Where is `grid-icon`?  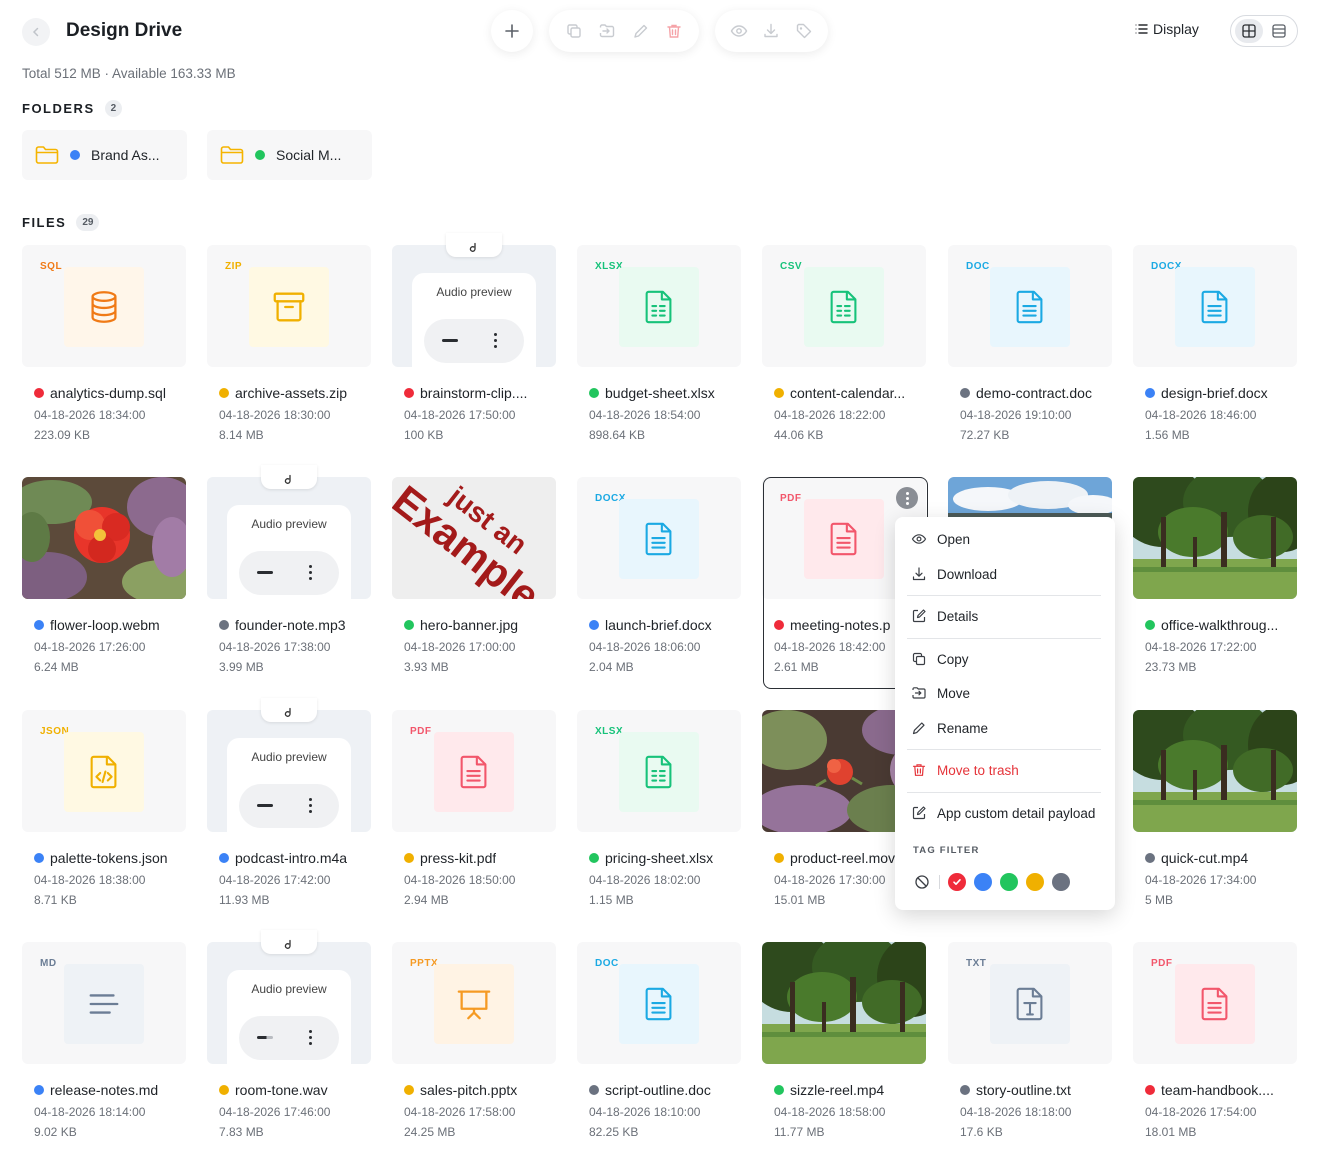 grid-icon is located at coordinates (1249, 31).